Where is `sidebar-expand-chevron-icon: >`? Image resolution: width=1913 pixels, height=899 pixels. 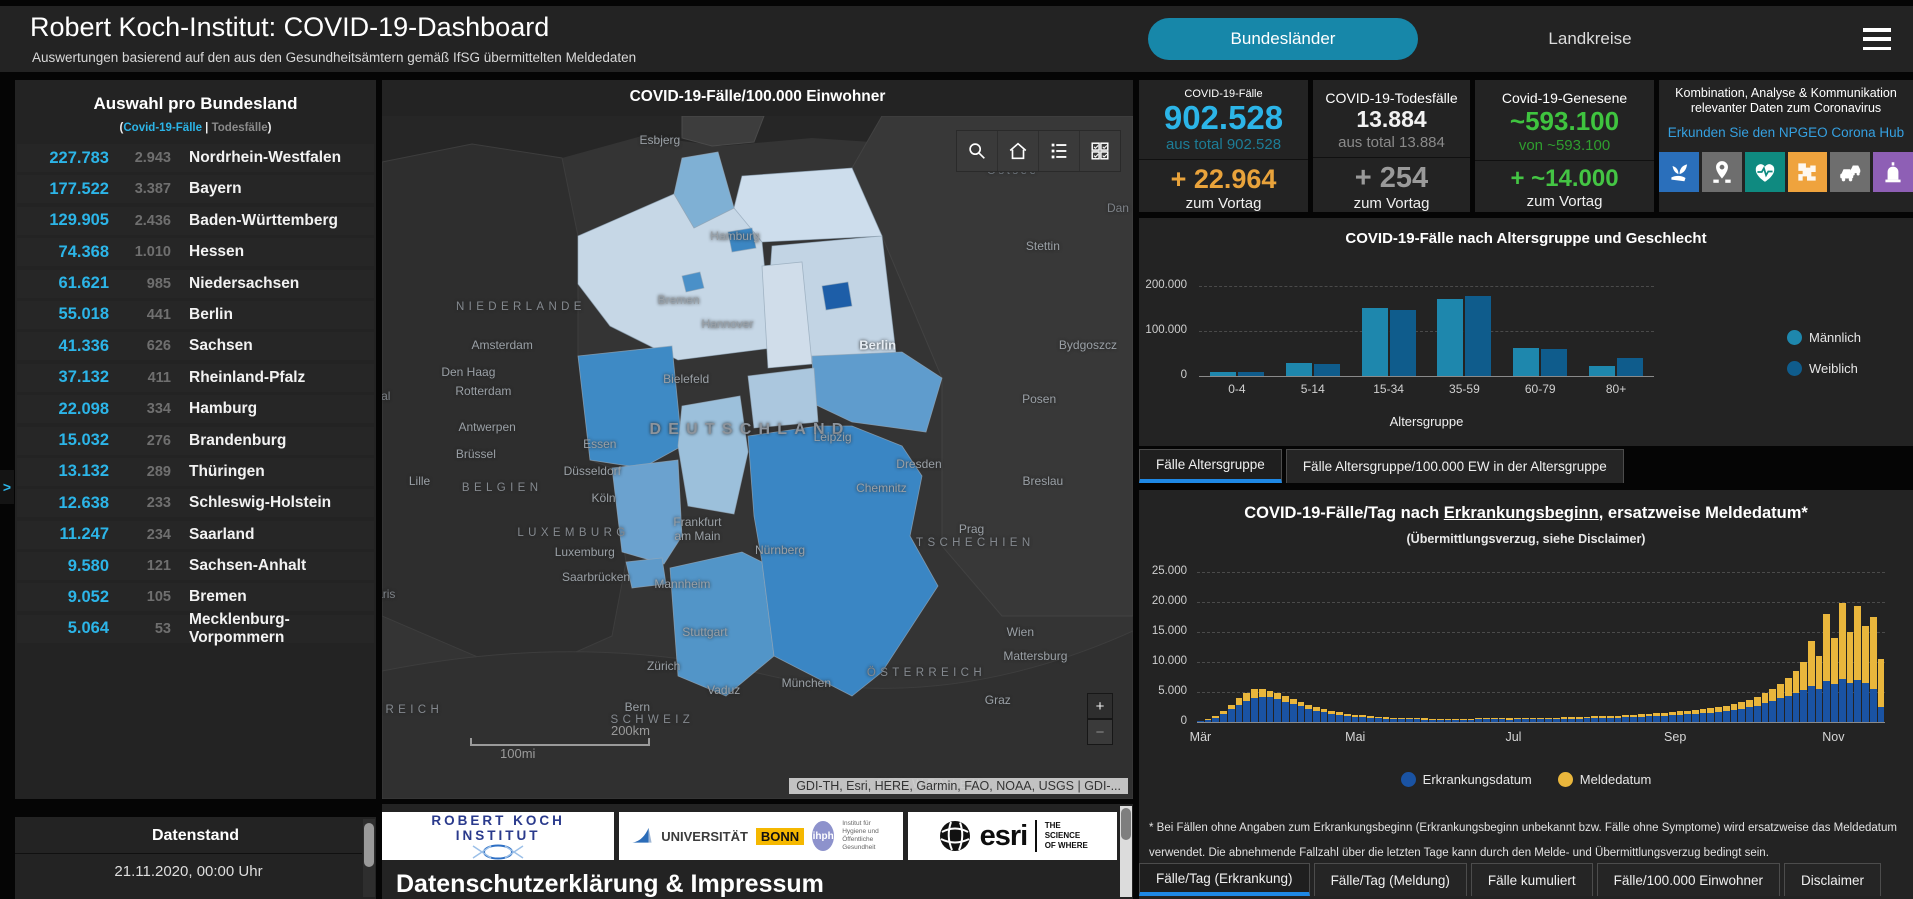
sidebar-expand-chevron-icon: > is located at coordinates (7, 487).